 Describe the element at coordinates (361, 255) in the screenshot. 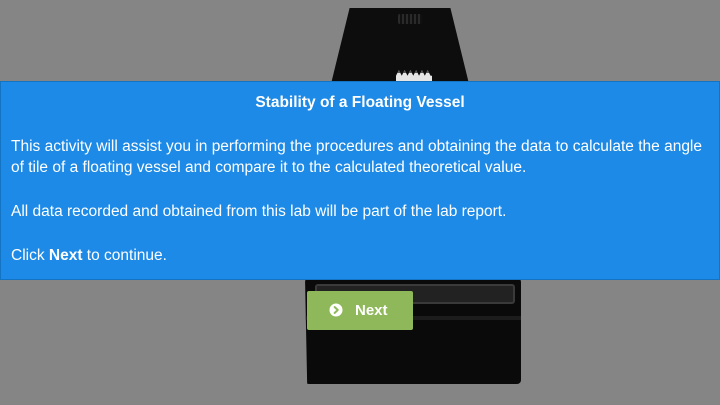

I see `dialog-paragraph-instruction: Click Next to continue.` at that location.